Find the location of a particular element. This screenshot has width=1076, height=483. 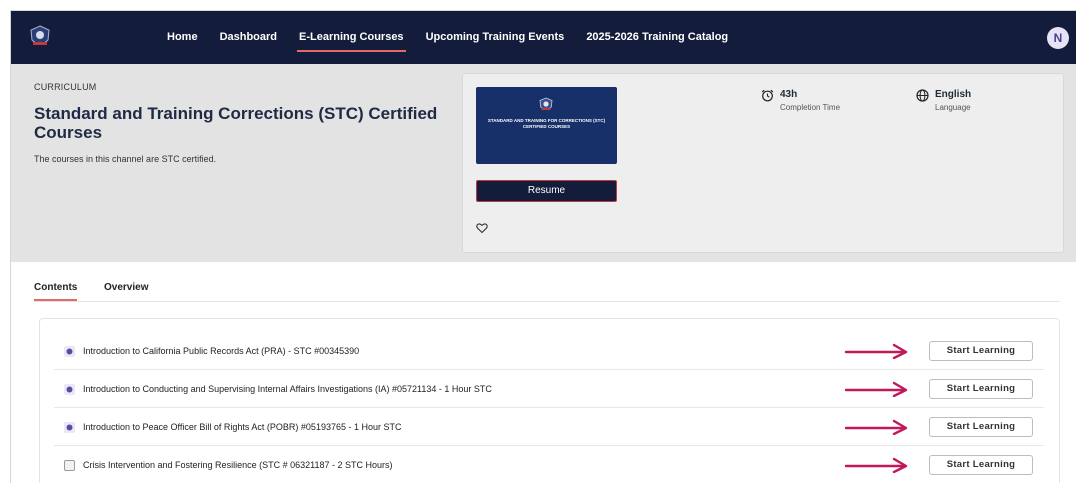

globe-icon is located at coordinates (922, 95).